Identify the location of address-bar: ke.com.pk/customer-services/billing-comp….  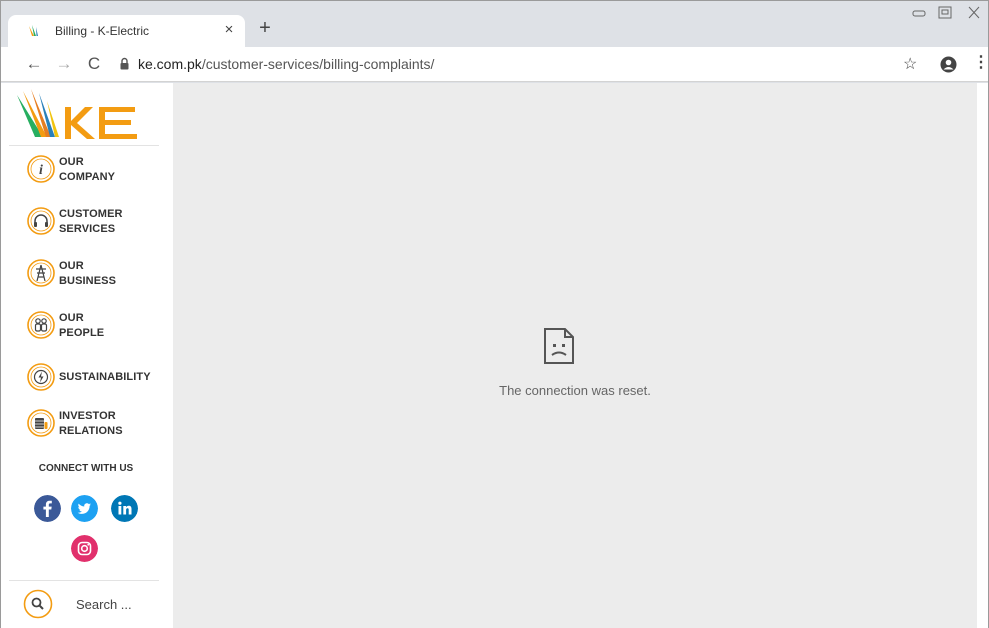
(286, 64).